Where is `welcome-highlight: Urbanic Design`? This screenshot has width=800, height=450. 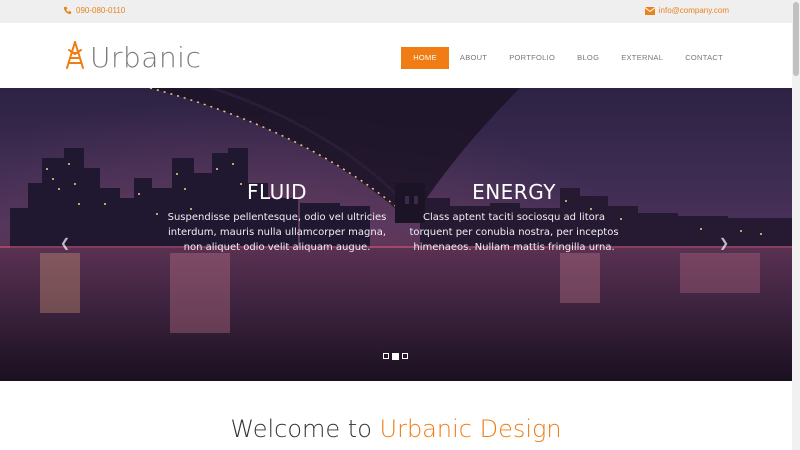
welcome-highlight: Urbanic Design is located at coordinates (470, 429).